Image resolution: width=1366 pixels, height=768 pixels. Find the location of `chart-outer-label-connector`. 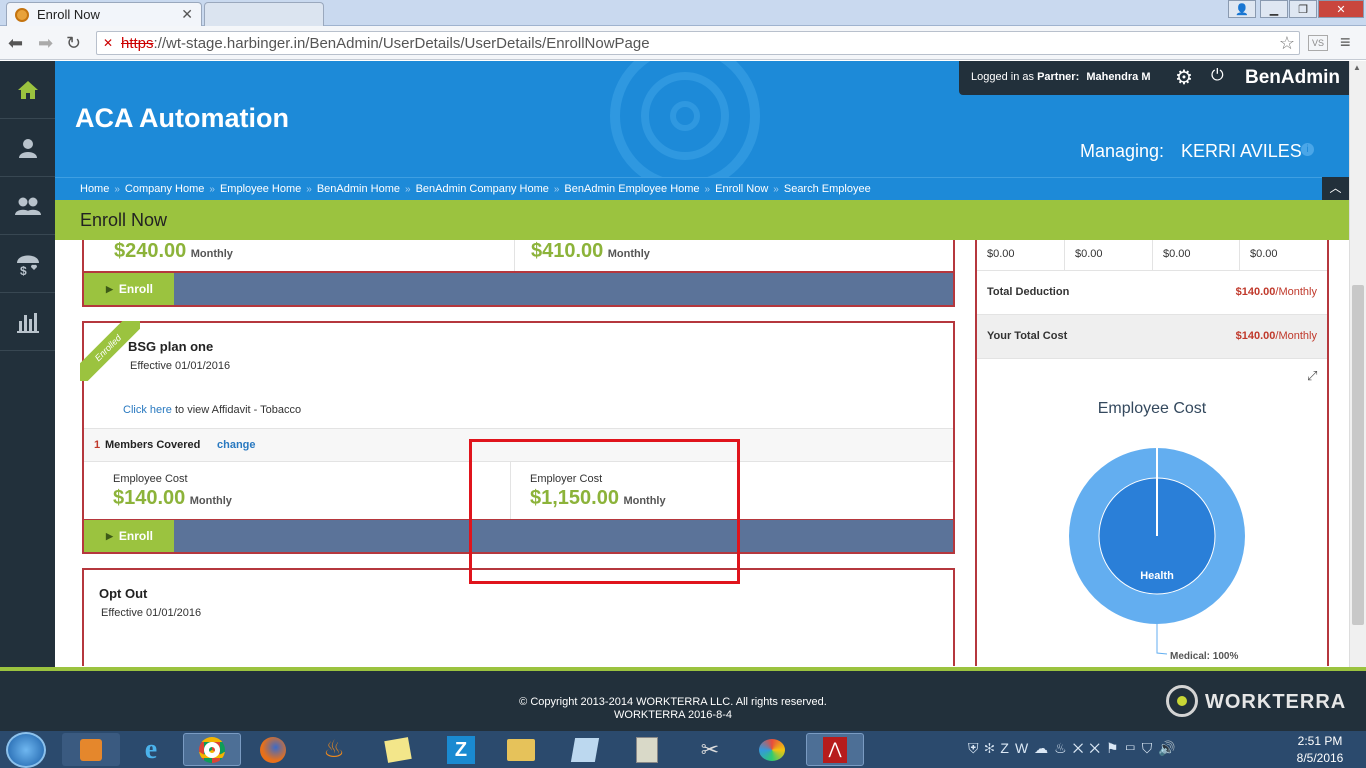

chart-outer-label-connector is located at coordinates (1162, 639).